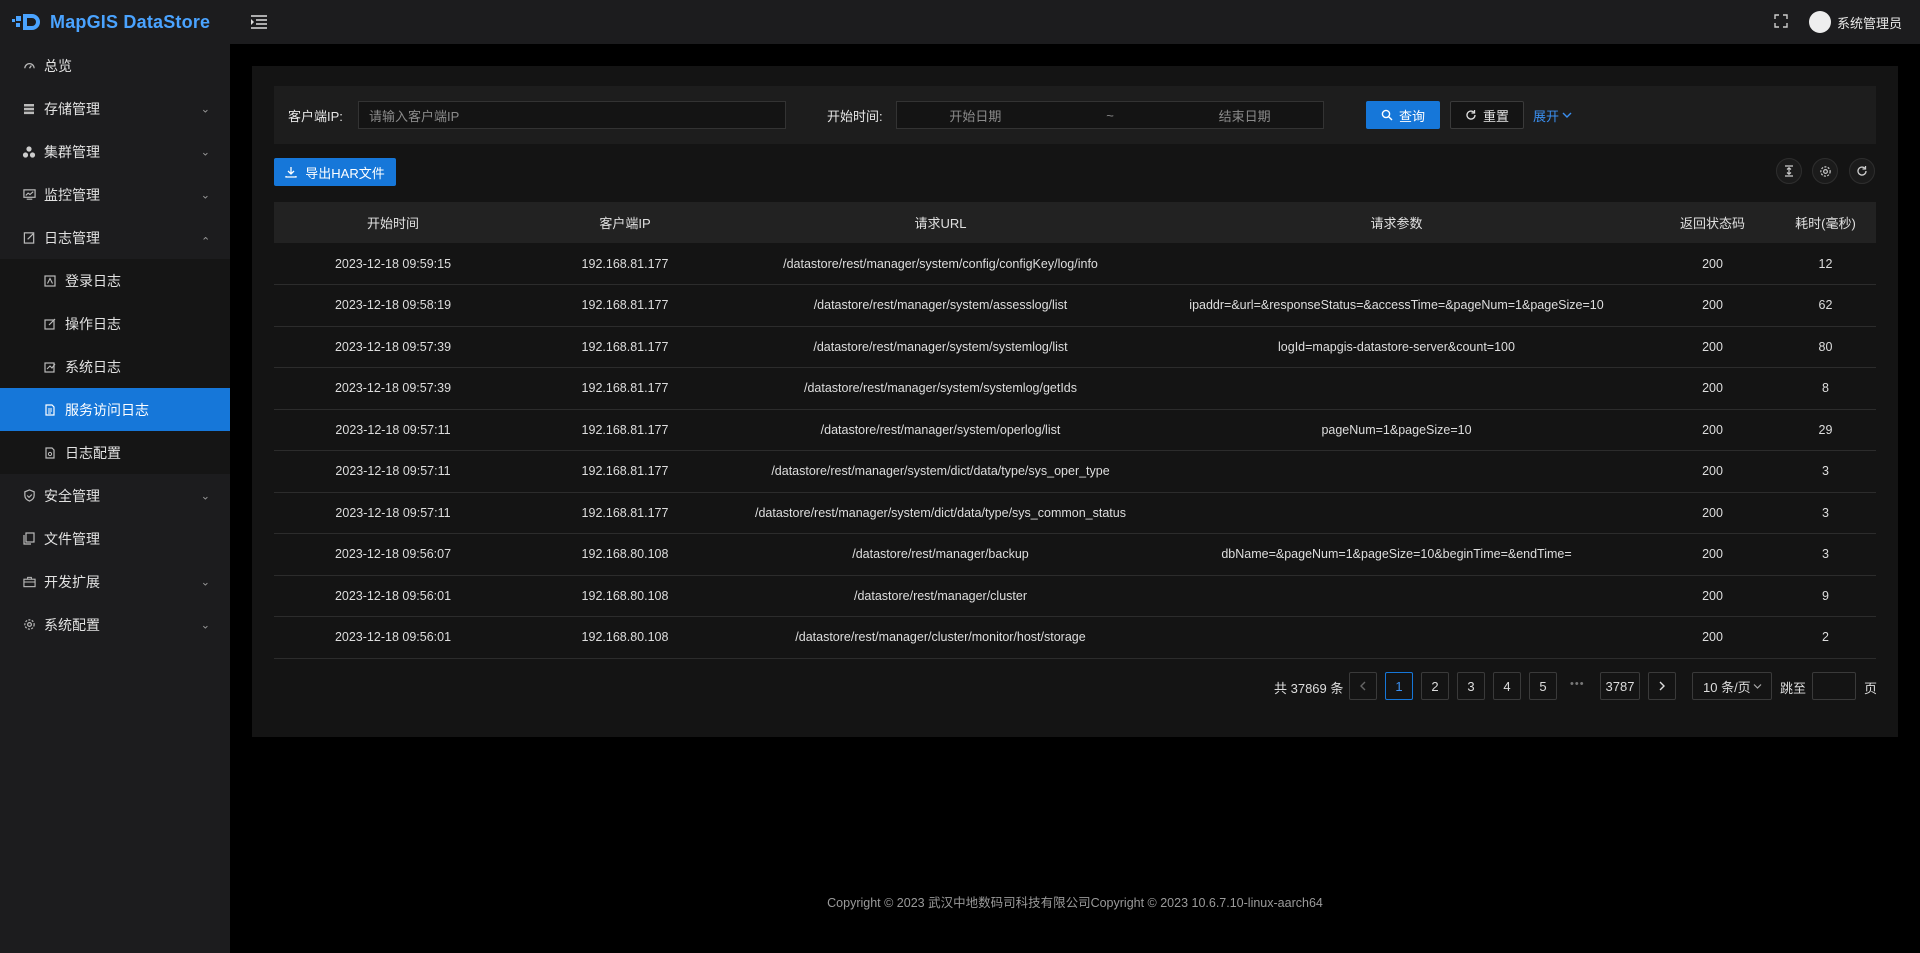  I want to click on table-cell: 192.168.81.177, so click(625, 512).